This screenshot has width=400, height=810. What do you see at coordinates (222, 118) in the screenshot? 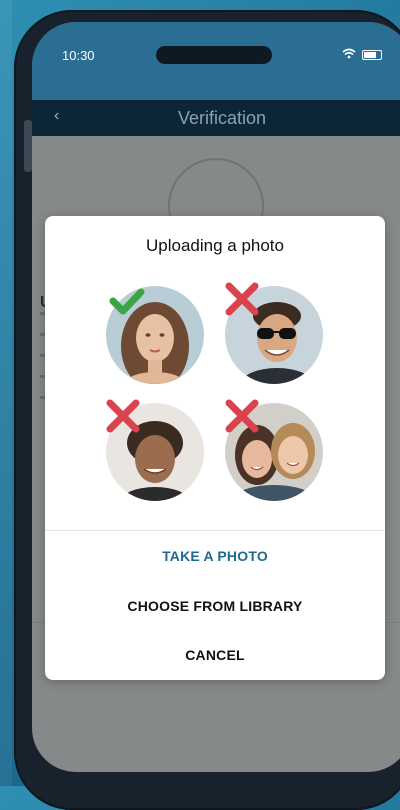
I see `page-title: Verification` at bounding box center [222, 118].